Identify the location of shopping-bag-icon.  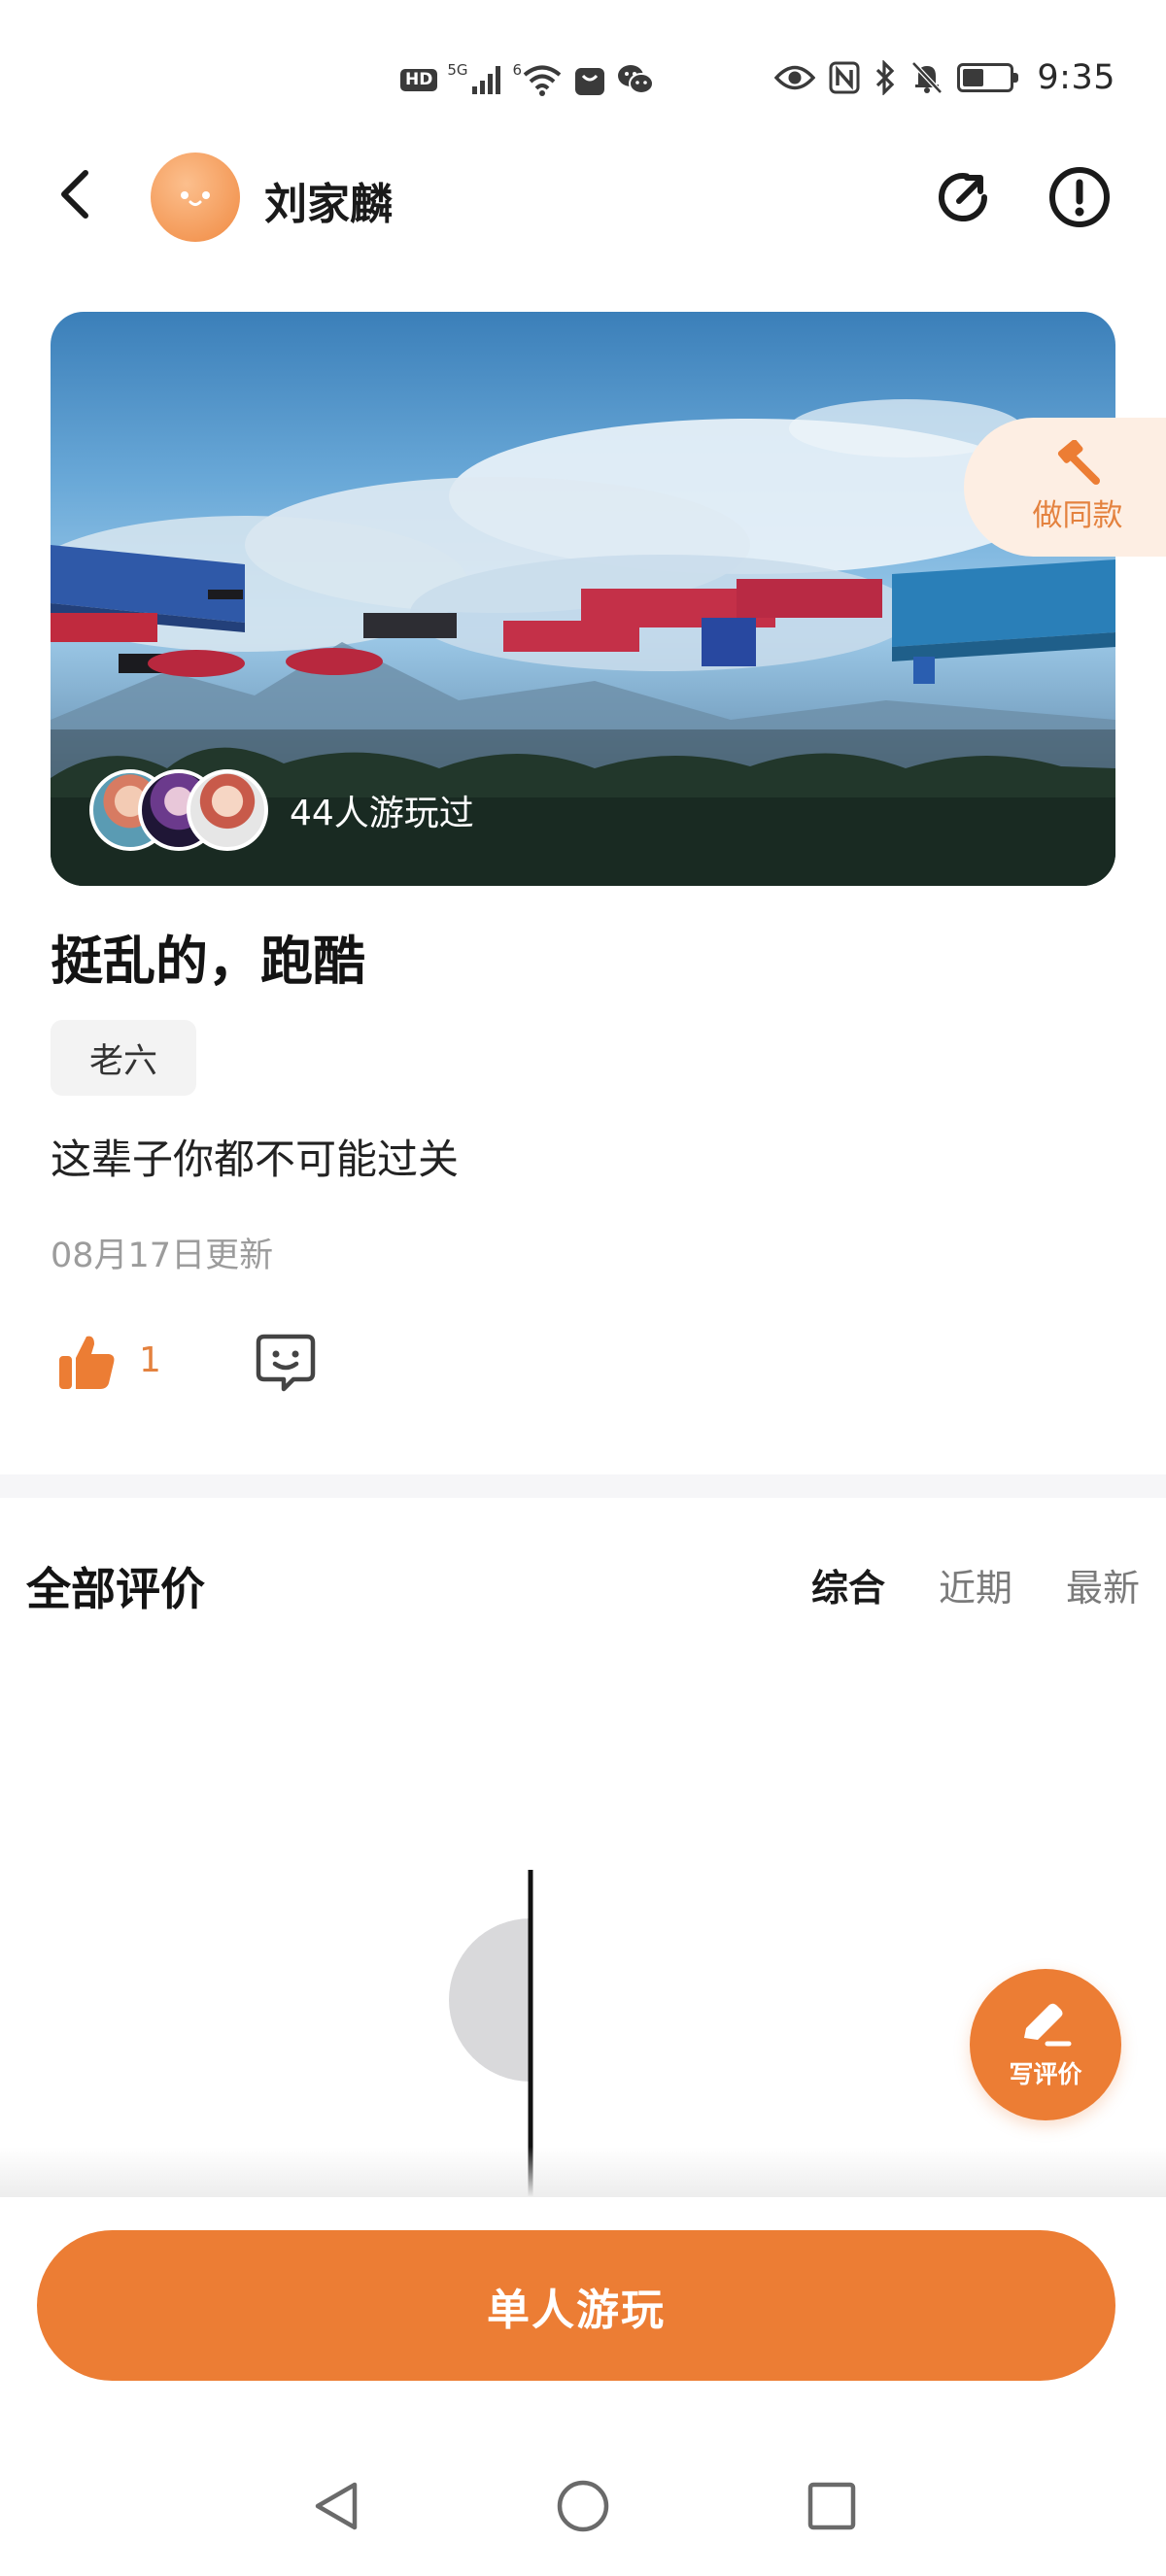
(589, 79).